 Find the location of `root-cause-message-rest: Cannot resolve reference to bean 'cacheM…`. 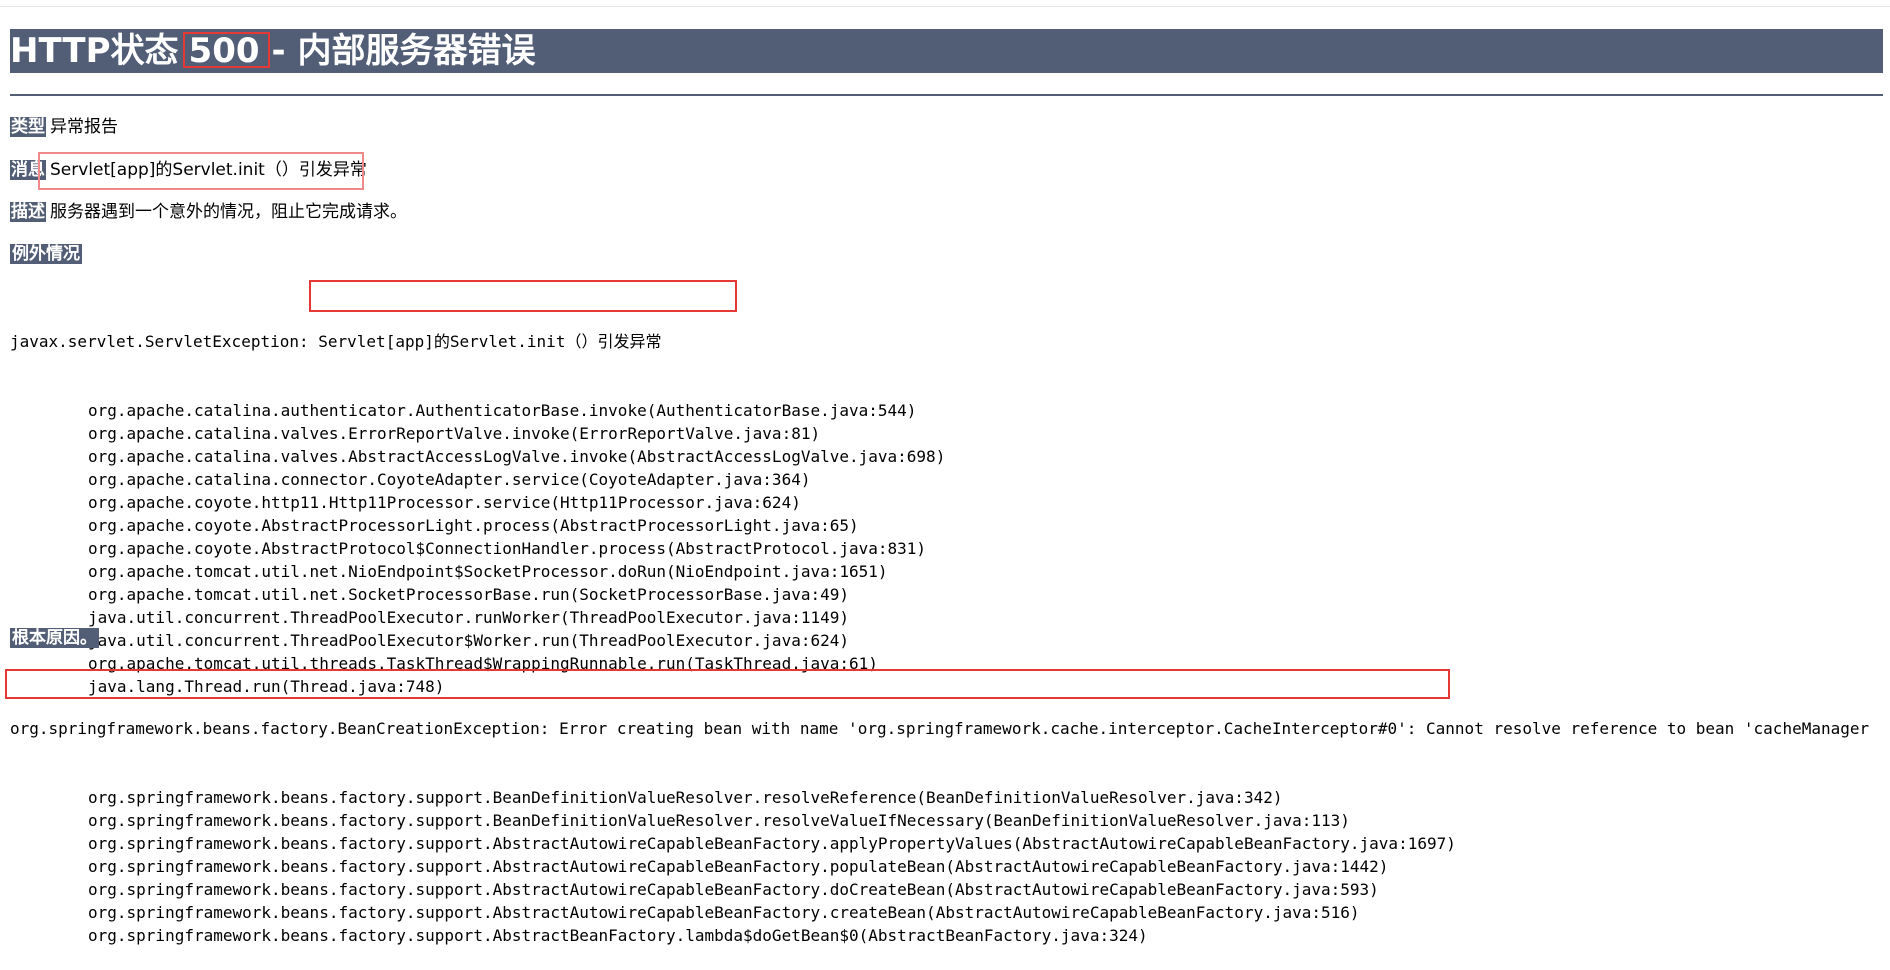

root-cause-message-rest: Cannot resolve reference to bean 'cacheM… is located at coordinates (1643, 728).